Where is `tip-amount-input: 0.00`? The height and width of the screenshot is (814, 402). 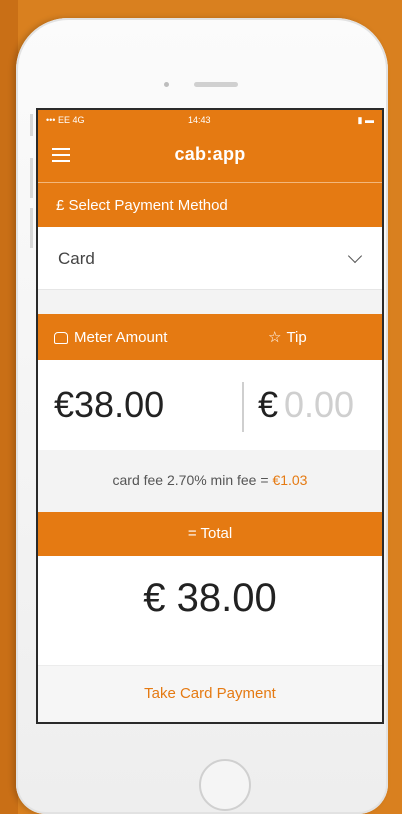 tip-amount-input: 0.00 is located at coordinates (319, 405).